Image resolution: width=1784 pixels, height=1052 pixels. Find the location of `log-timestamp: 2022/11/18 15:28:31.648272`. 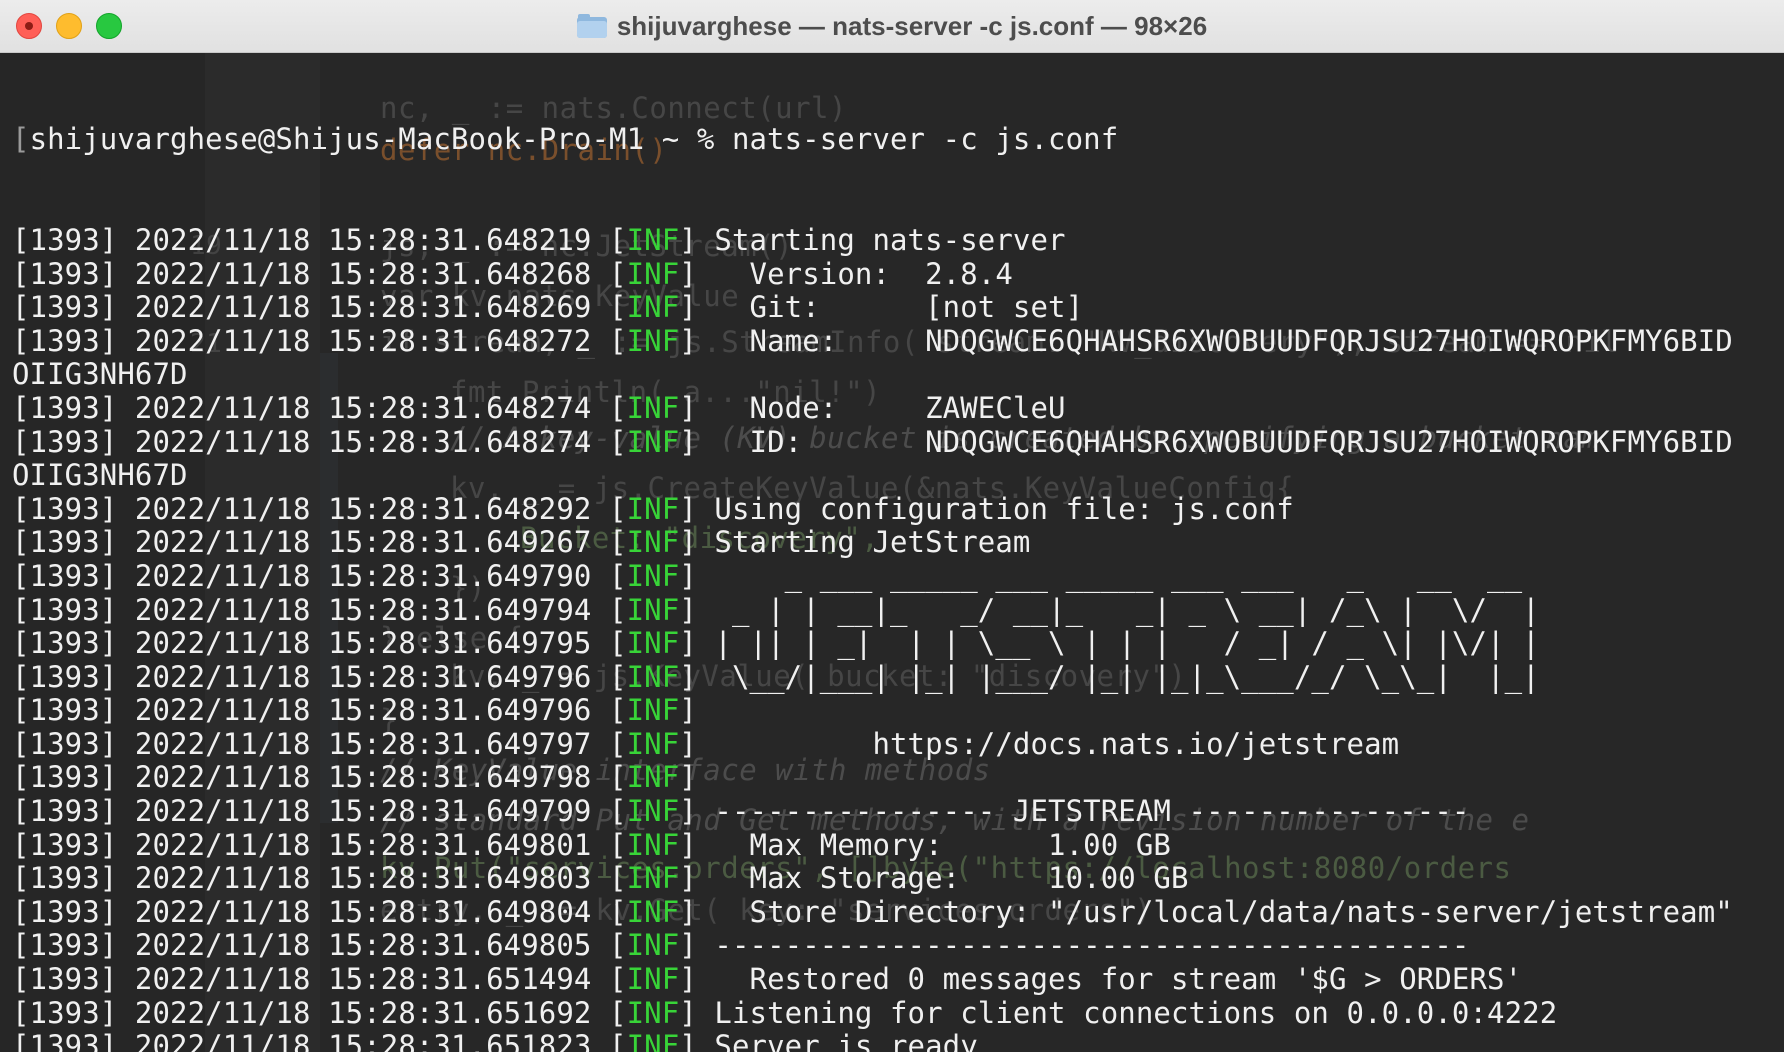

log-timestamp: 2022/11/18 15:28:31.648272 is located at coordinates (363, 340).